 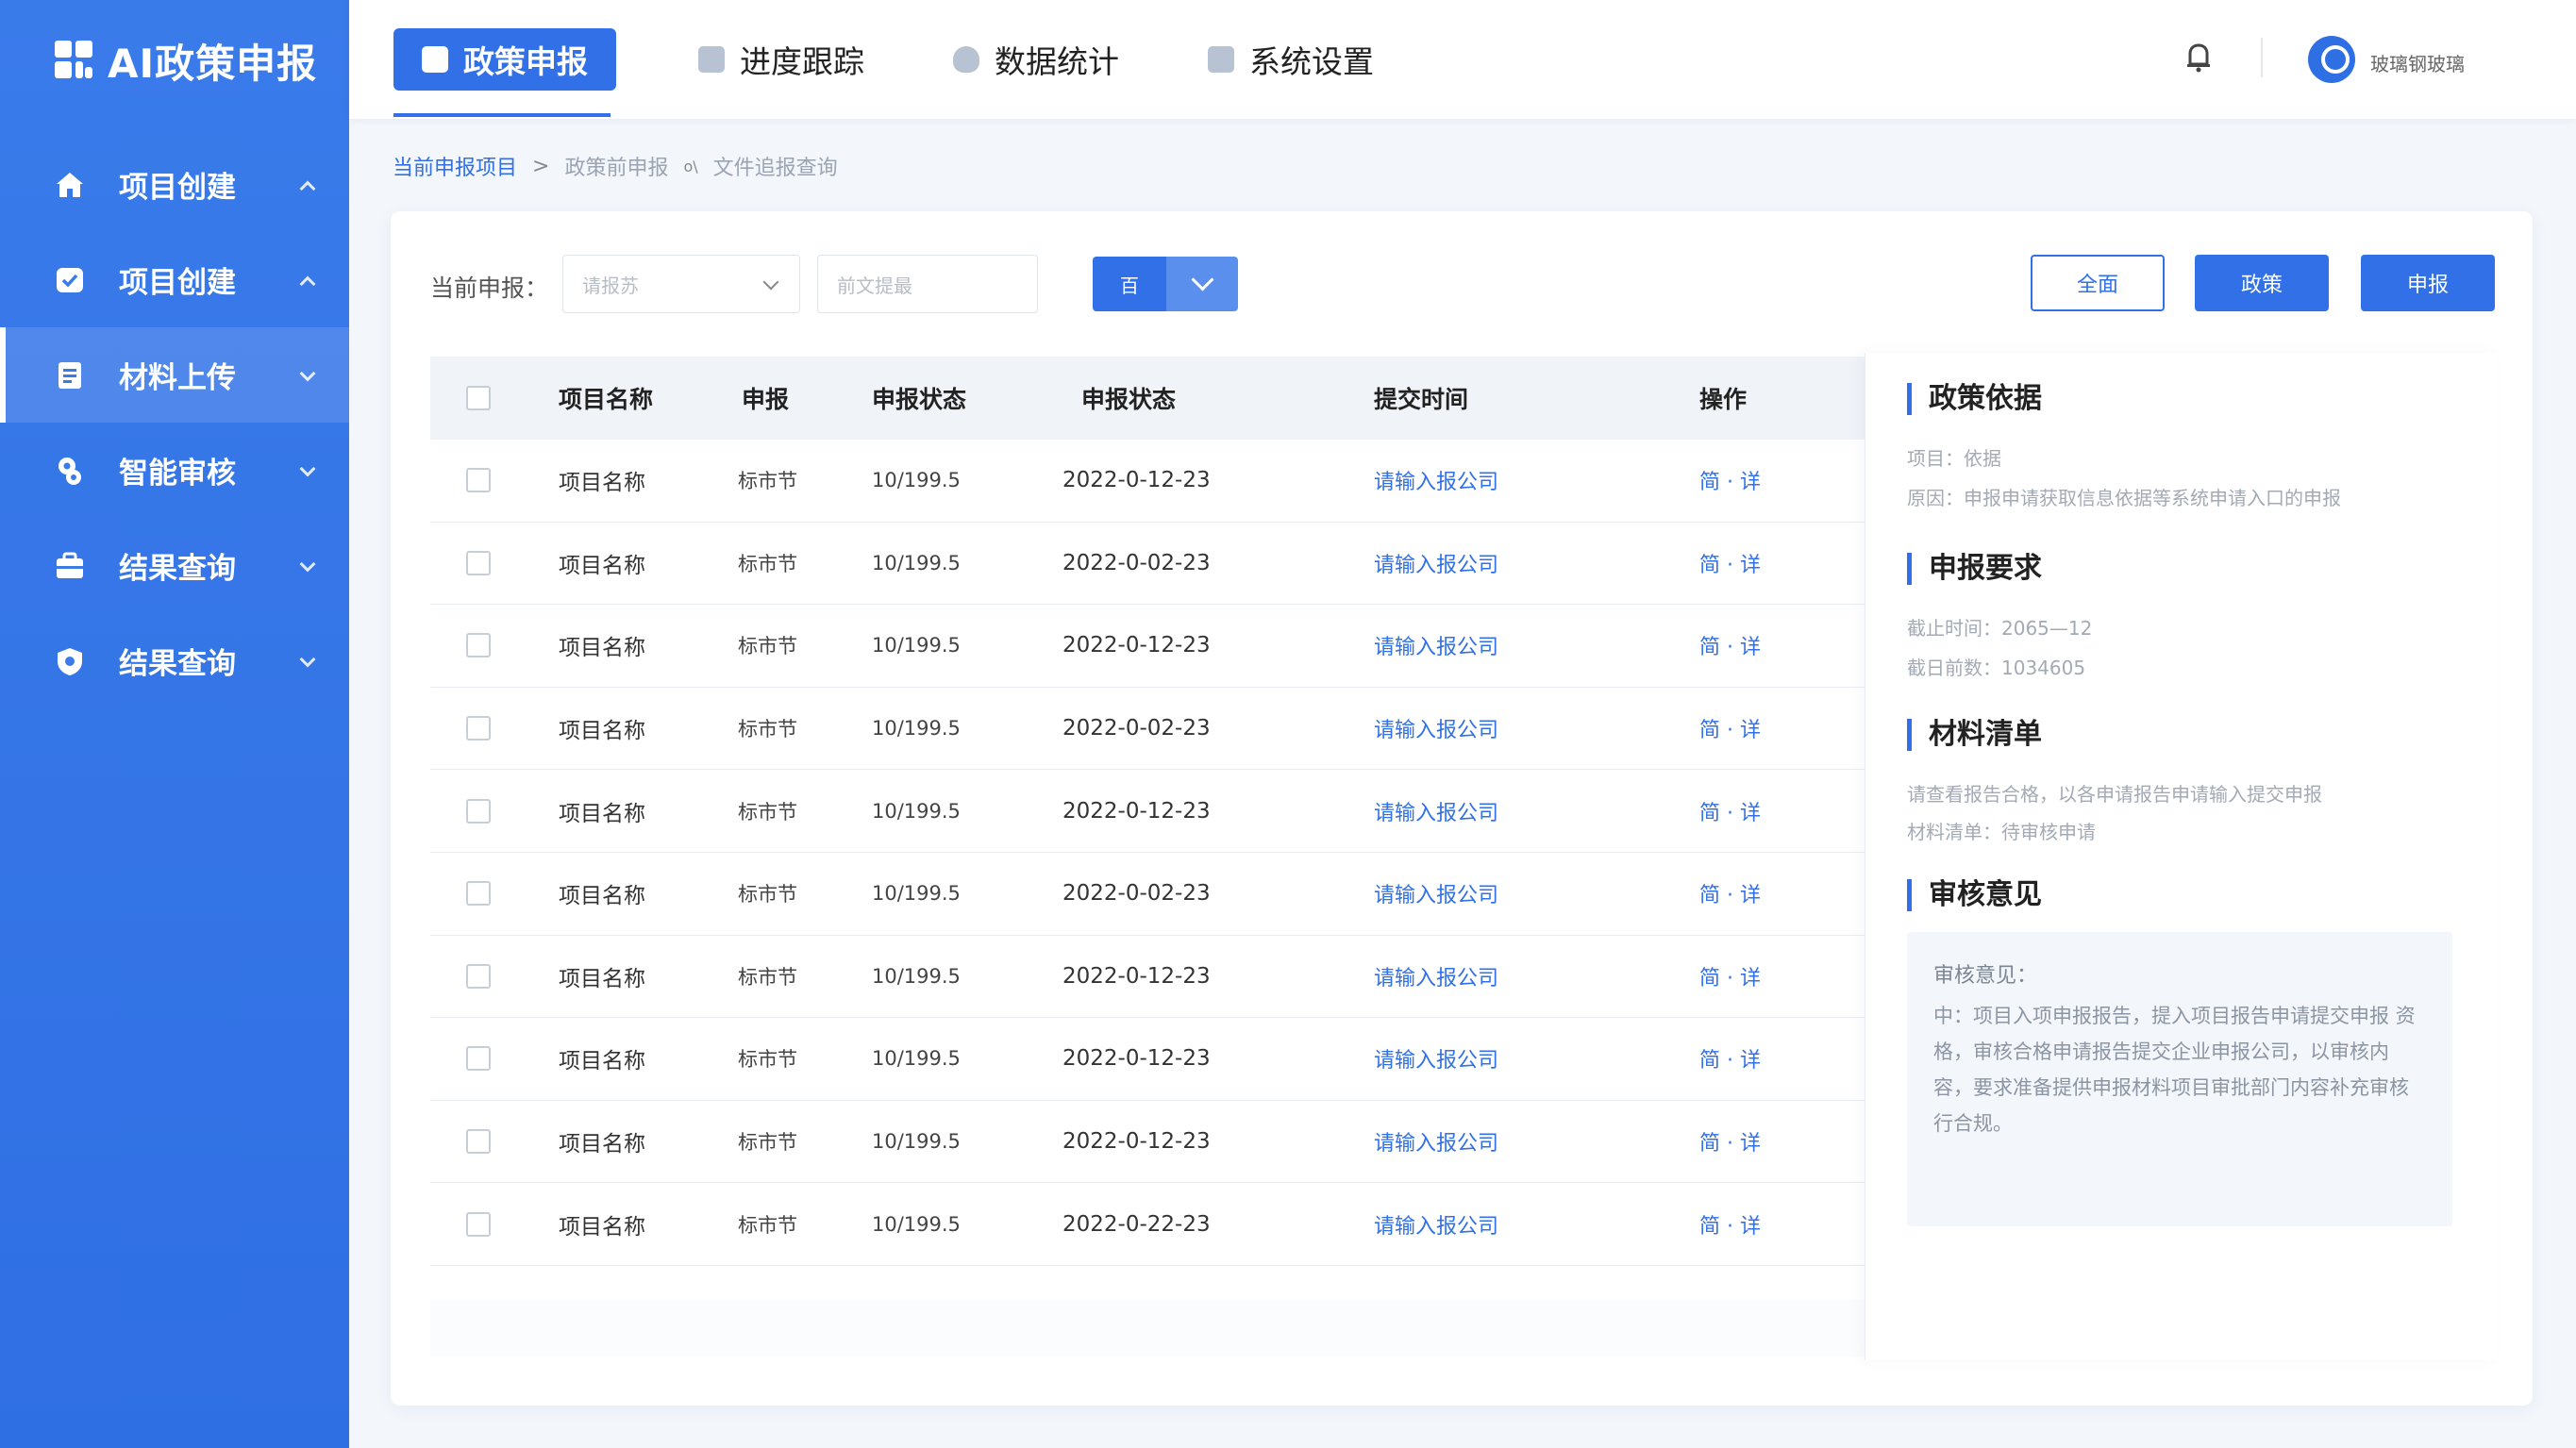 What do you see at coordinates (70, 566) in the screenshot?
I see `briefcase-icon` at bounding box center [70, 566].